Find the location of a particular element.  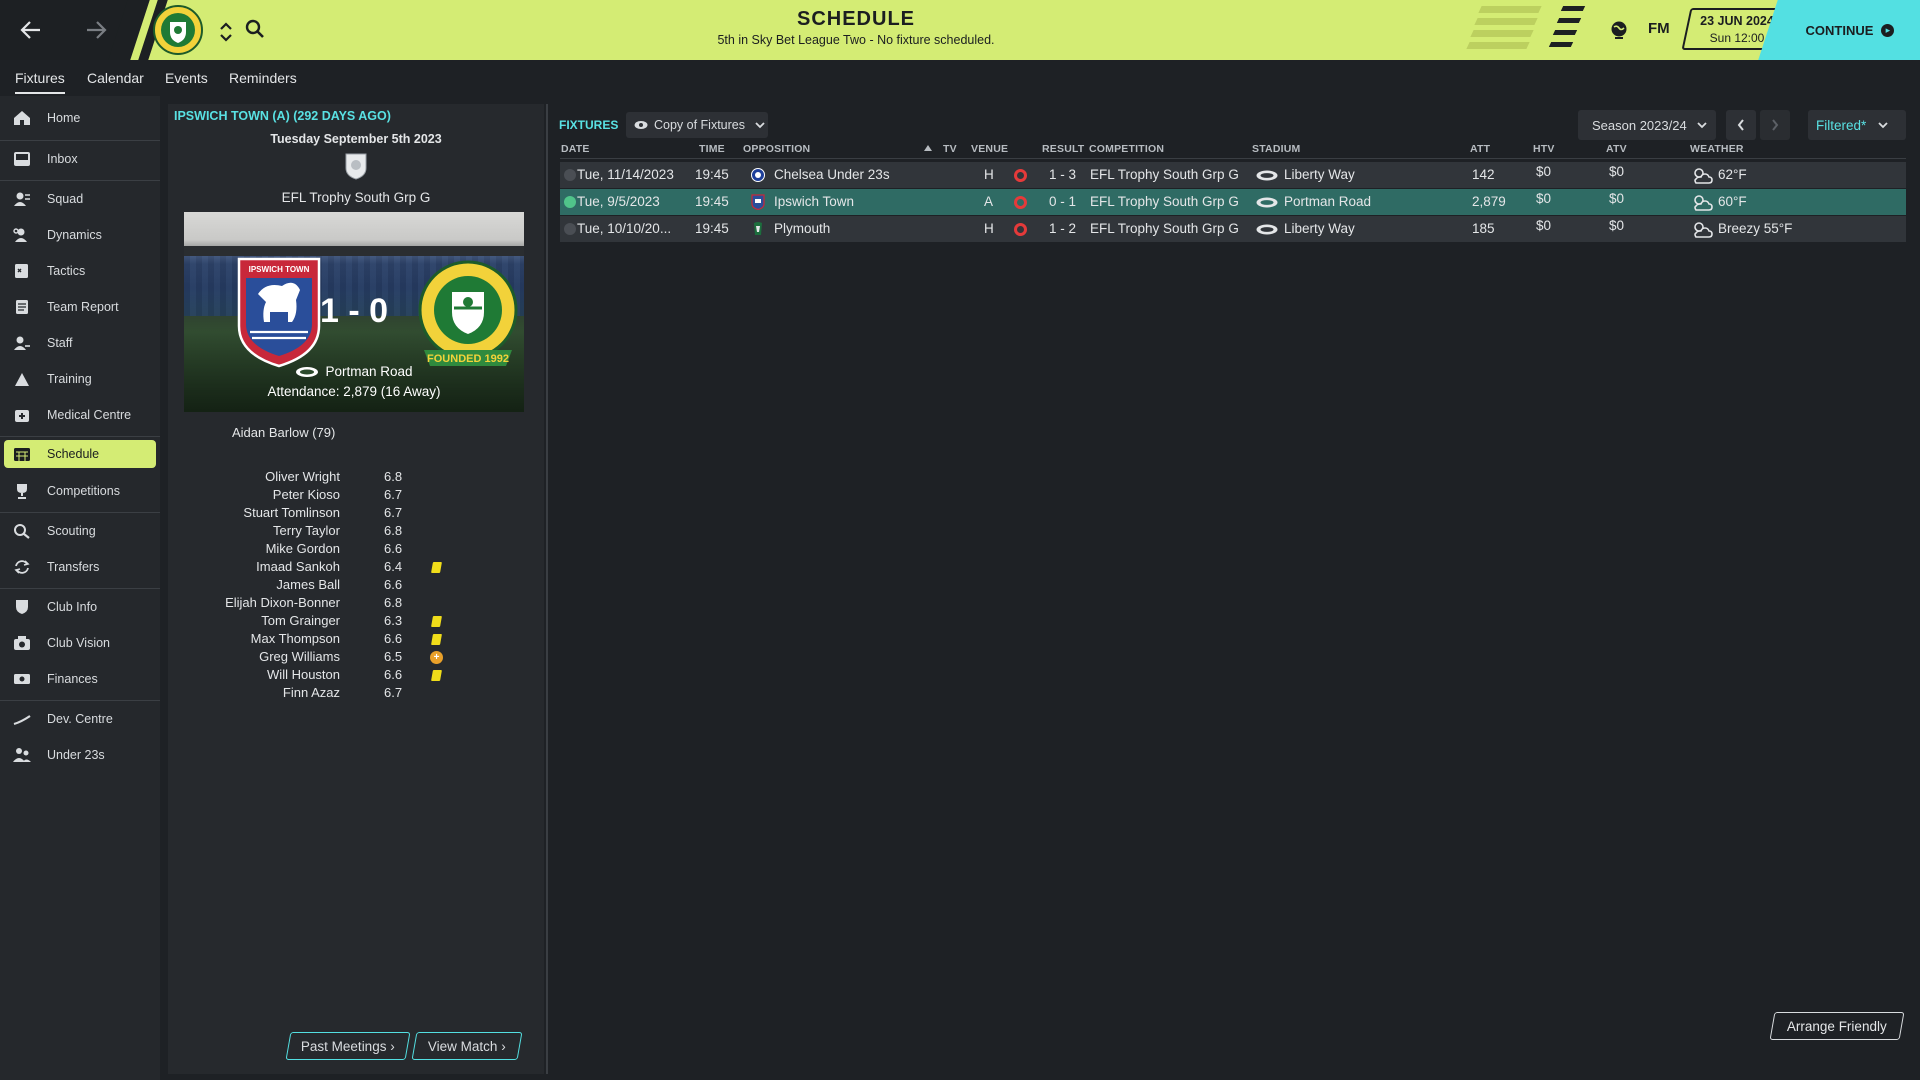

player-name: James Ball is located at coordinates (308, 584).